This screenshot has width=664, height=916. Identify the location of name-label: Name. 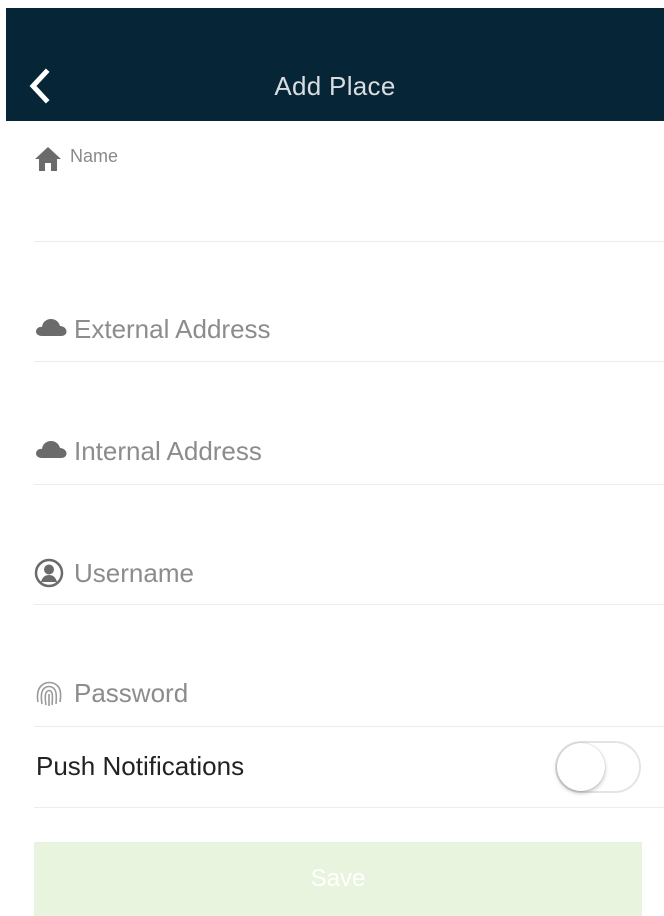
(94, 156).